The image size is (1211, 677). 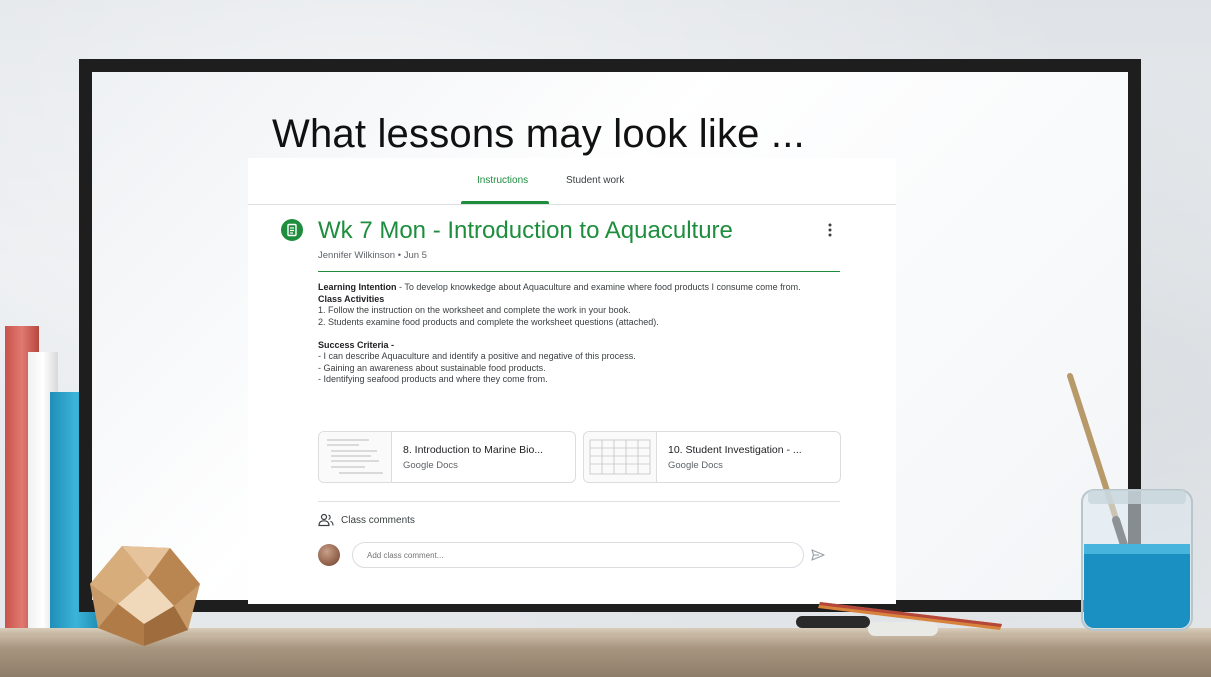 I want to click on learning-intention-label: Learning Intention, so click(x=357, y=287).